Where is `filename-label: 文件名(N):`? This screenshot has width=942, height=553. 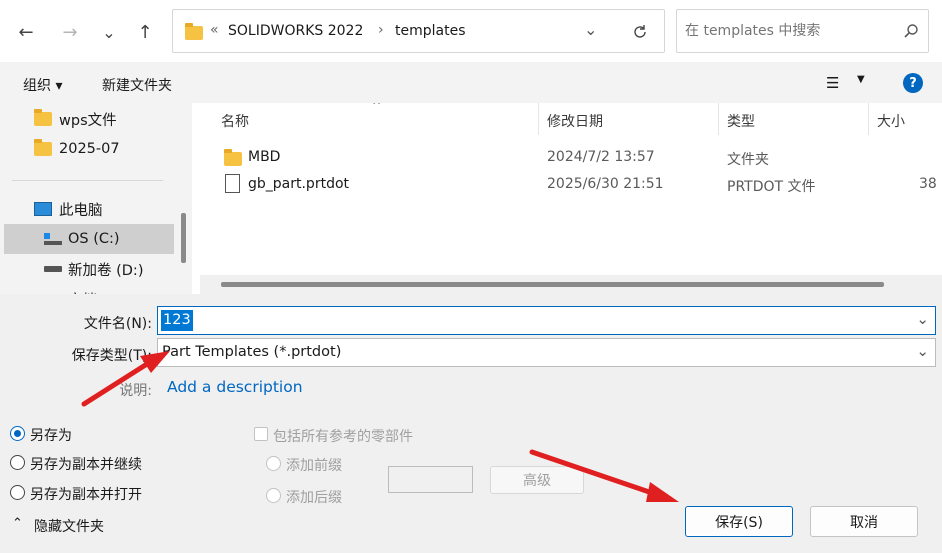 filename-label: 文件名(N): is located at coordinates (117, 324).